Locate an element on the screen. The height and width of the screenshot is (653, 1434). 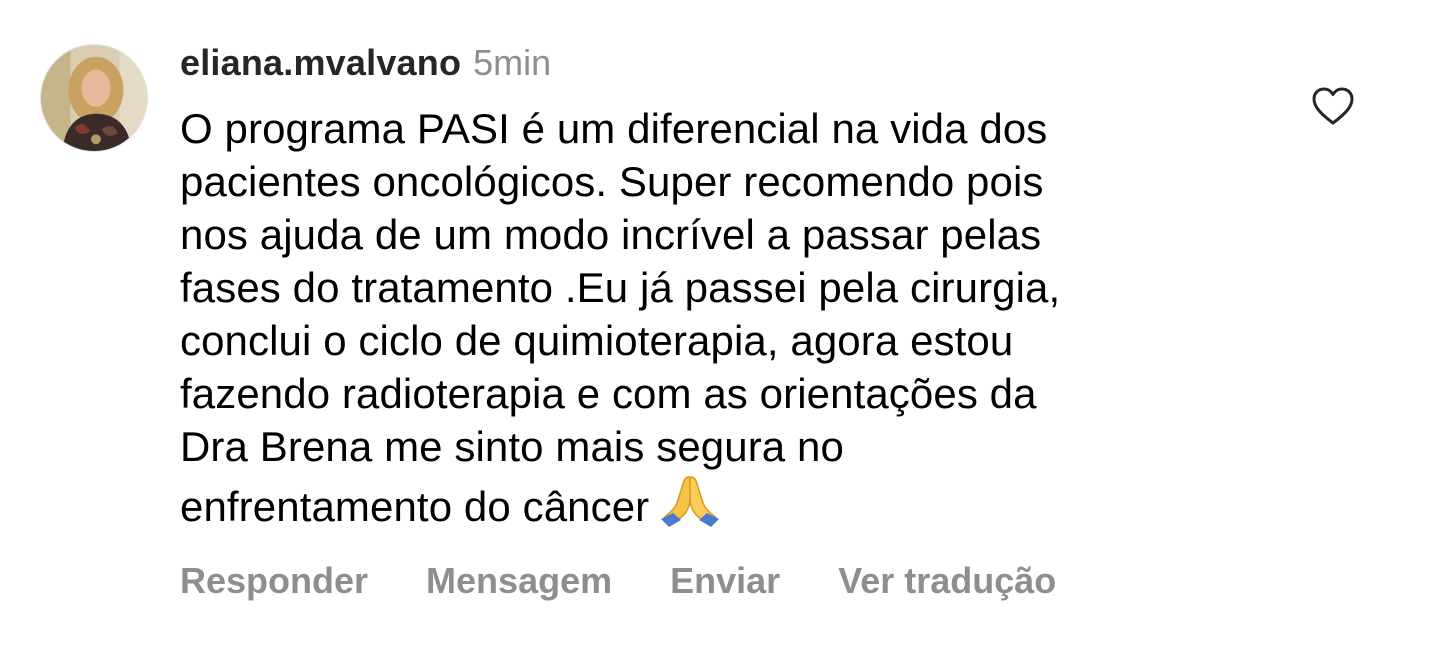
comment-line-last: enfrentamento do câncer is located at coordinates (710, 503).